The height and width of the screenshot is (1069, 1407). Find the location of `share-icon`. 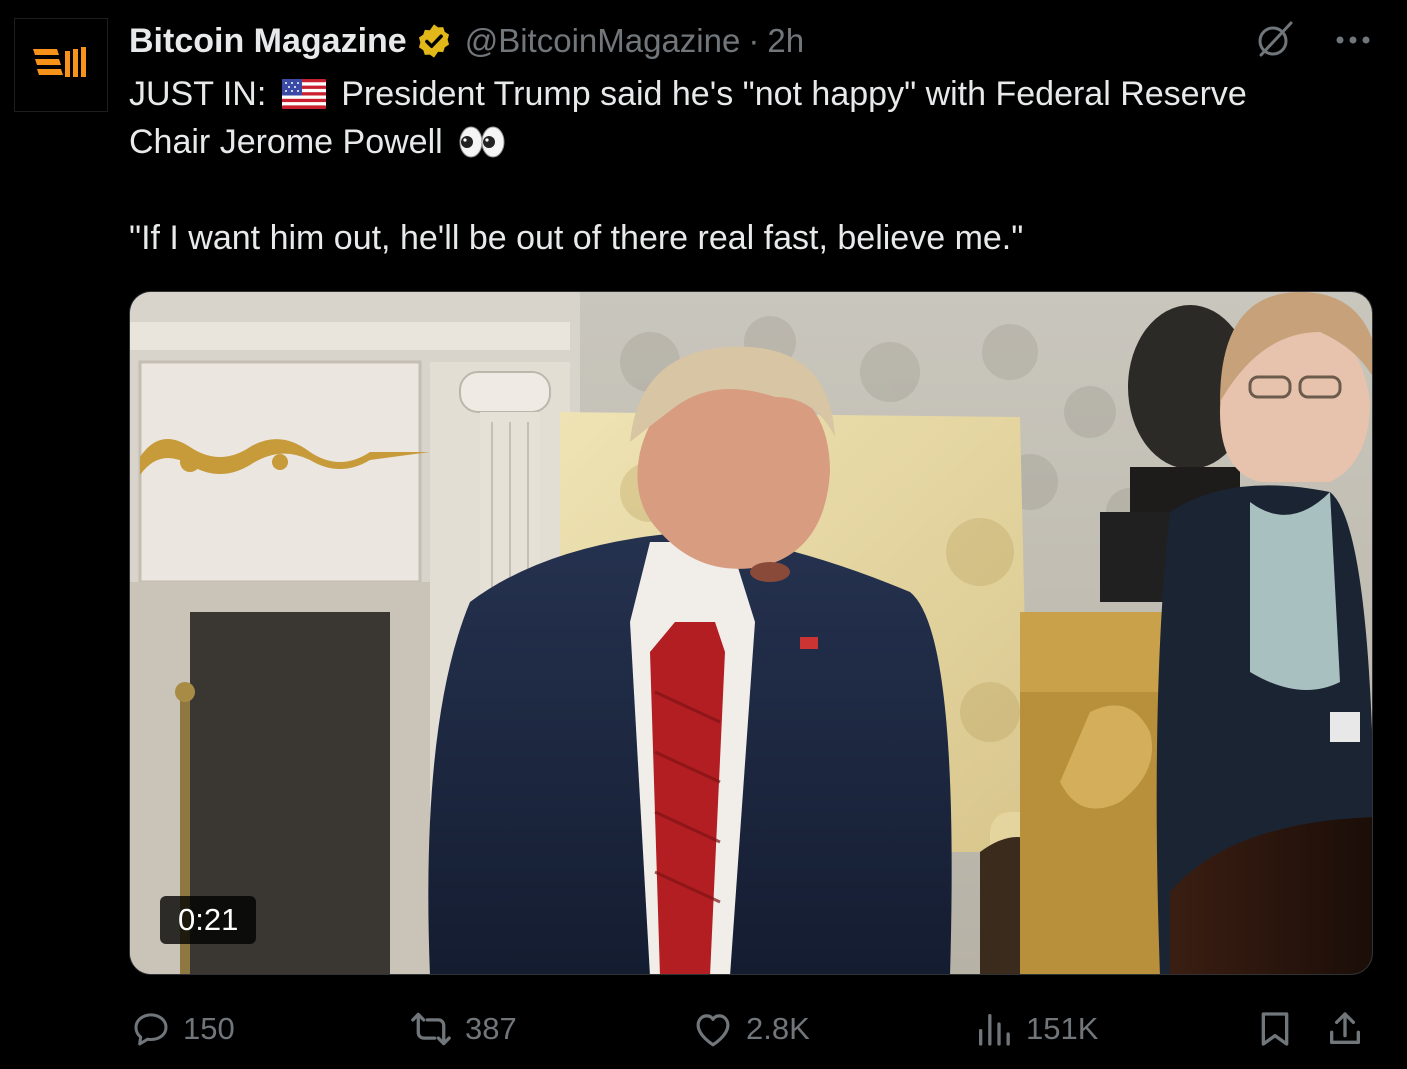

share-icon is located at coordinates (1345, 1028).